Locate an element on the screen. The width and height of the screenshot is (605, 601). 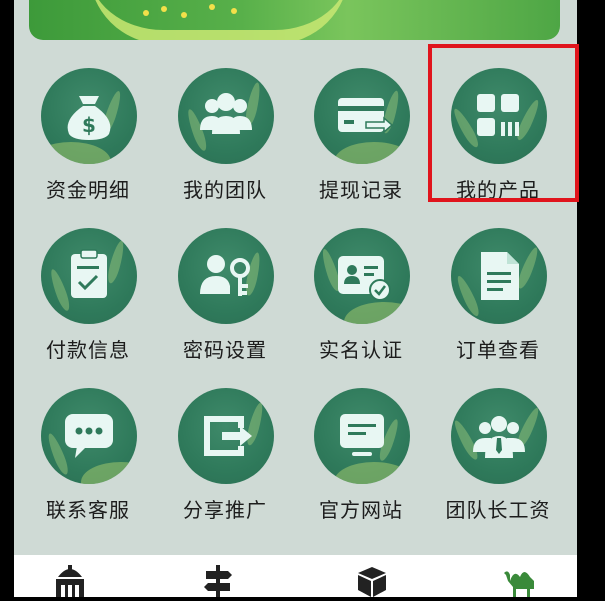
id-card-verify-icon is located at coordinates (362, 276).